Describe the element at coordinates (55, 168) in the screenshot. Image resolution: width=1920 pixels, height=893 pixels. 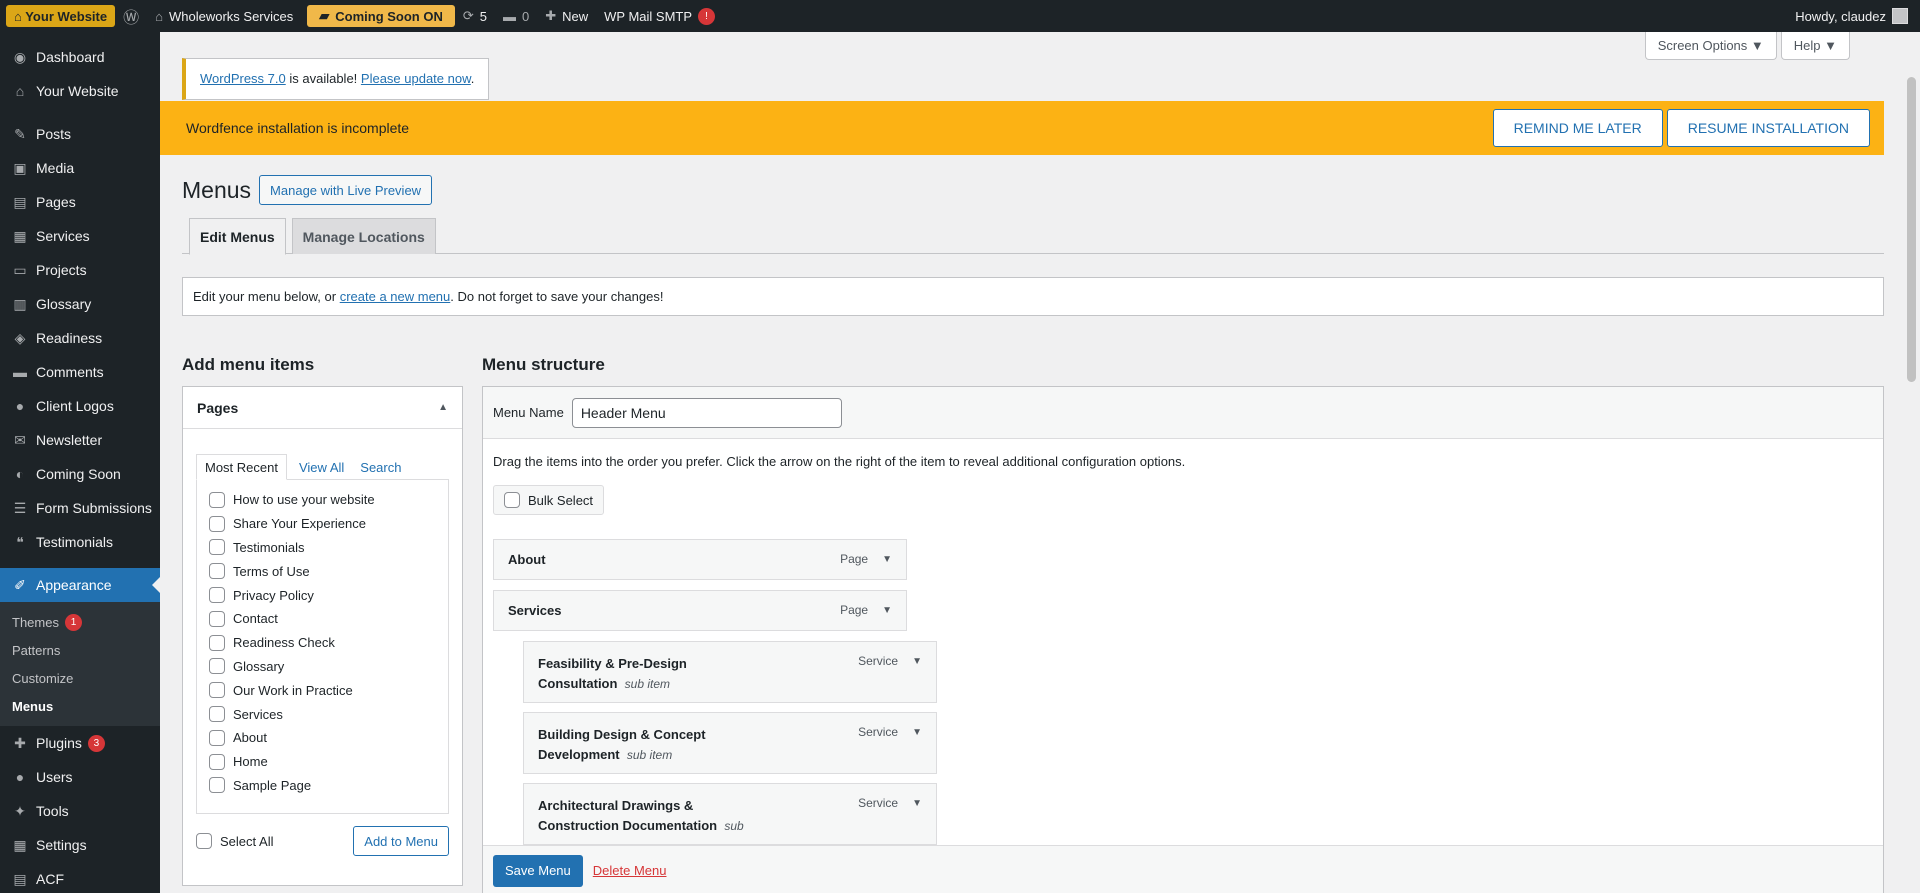
I see `sidebar-item-label: Media` at that location.